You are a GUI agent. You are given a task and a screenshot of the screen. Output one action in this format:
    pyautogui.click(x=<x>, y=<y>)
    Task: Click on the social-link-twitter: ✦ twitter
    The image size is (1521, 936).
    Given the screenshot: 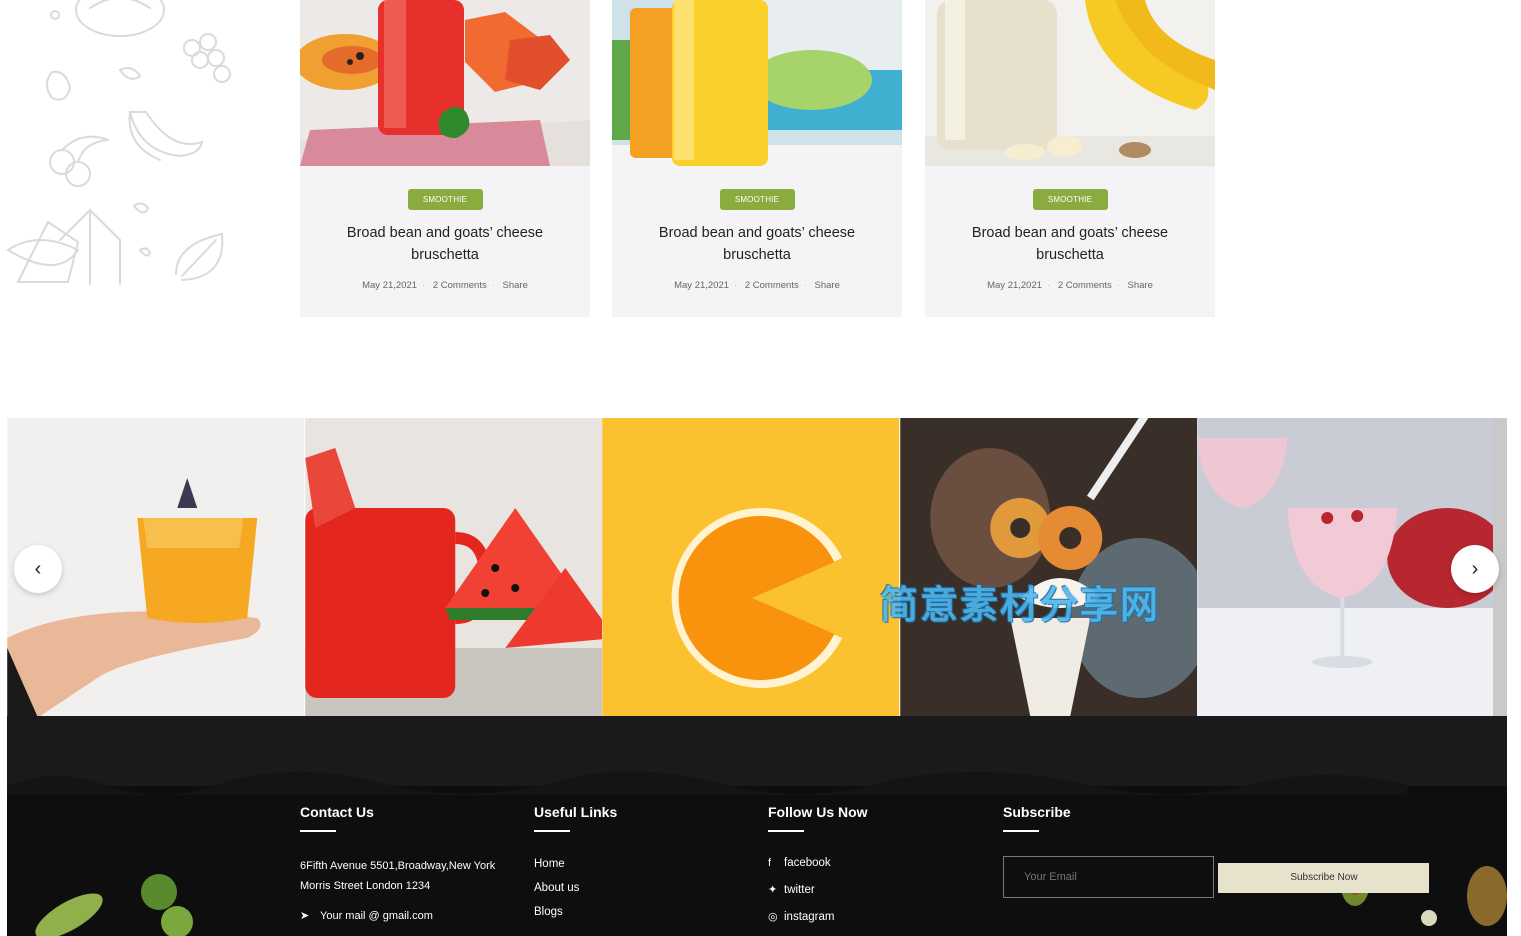 What is the action you would take?
    pyautogui.click(x=818, y=890)
    